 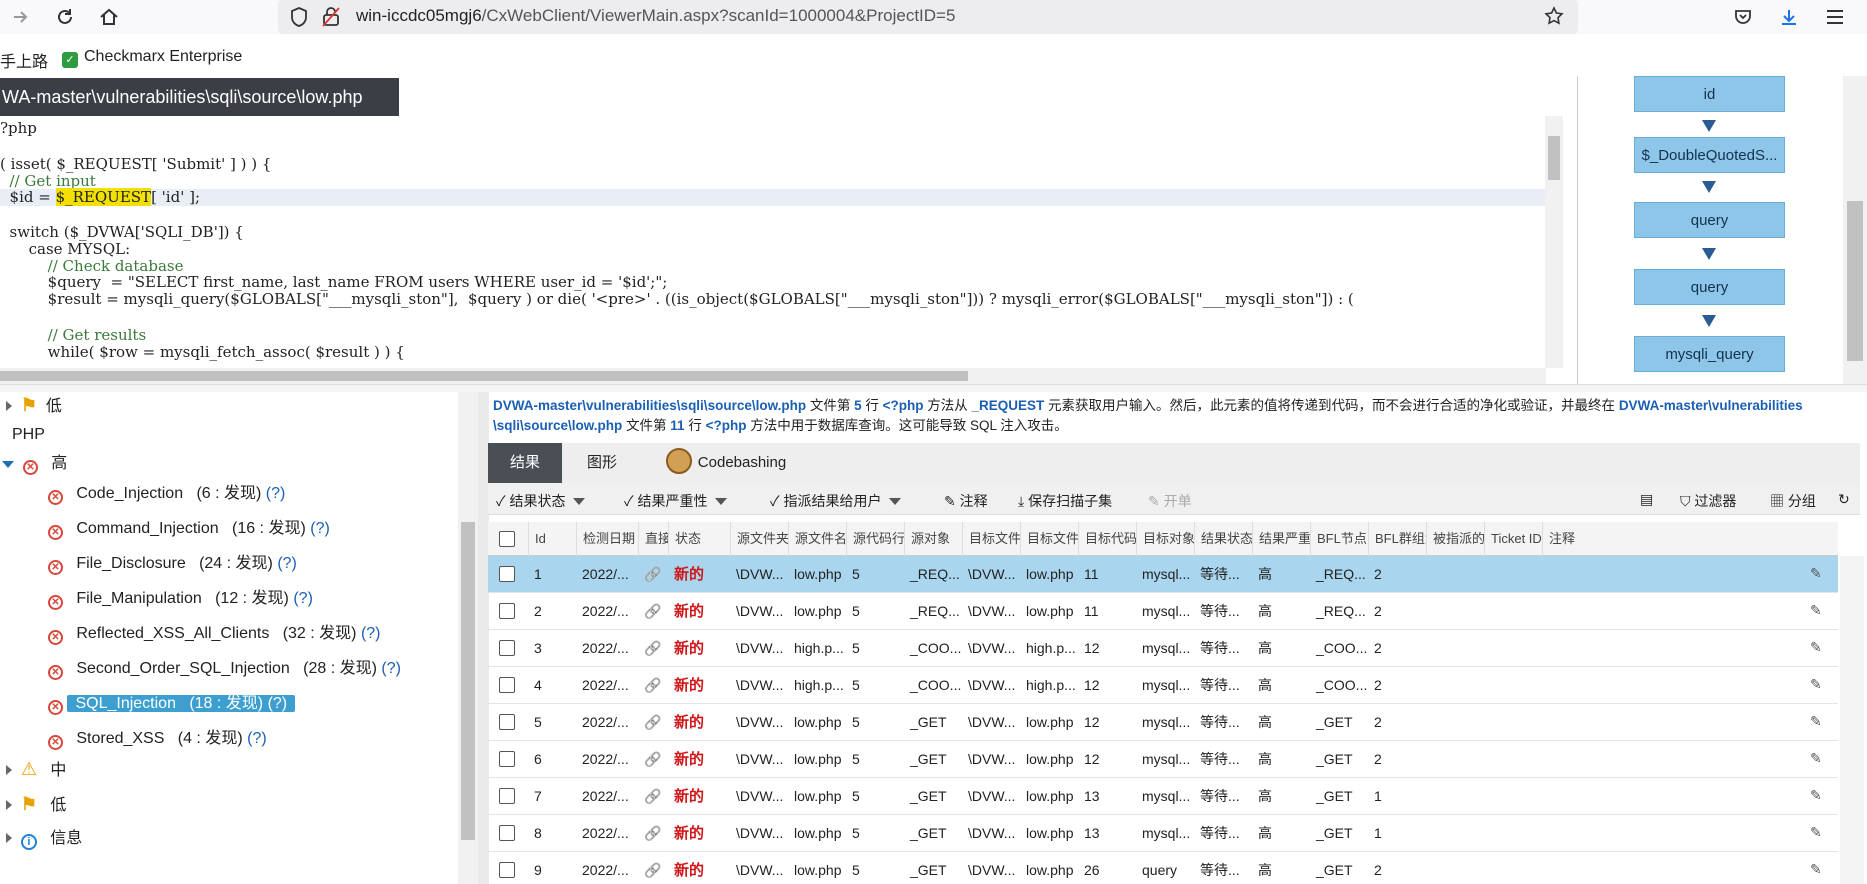 I want to click on col-source-file: 源文件名, so click(x=817, y=539).